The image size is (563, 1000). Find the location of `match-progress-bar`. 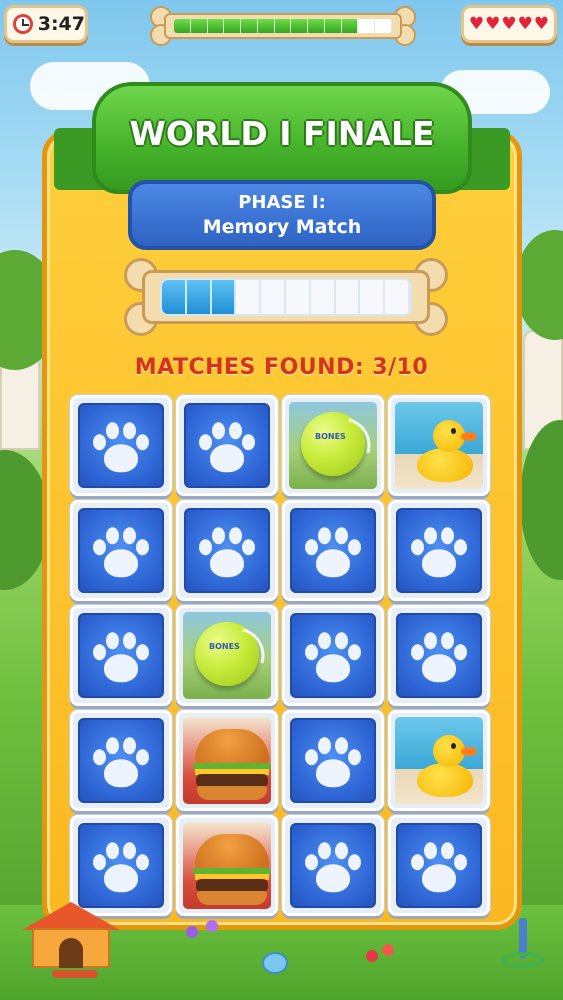

match-progress-bar is located at coordinates (286, 297).